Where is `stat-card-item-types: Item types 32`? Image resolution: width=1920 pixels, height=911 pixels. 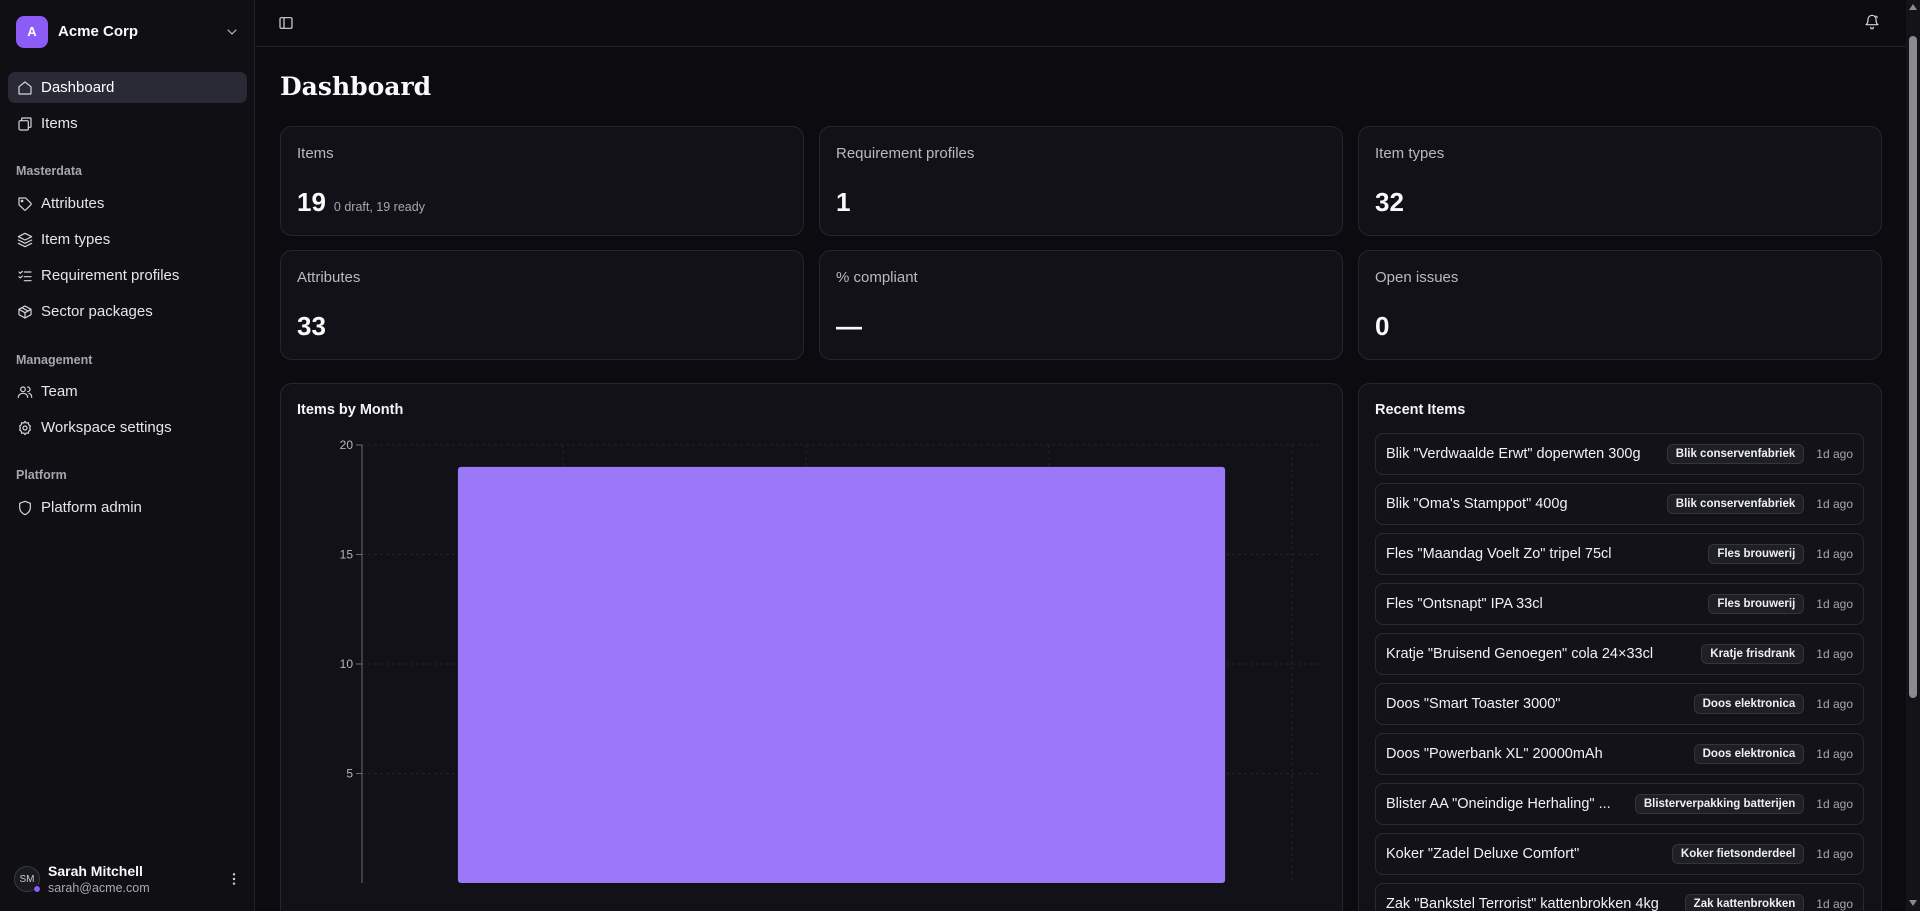
stat-card-item-types: Item types 32 is located at coordinates (1620, 181).